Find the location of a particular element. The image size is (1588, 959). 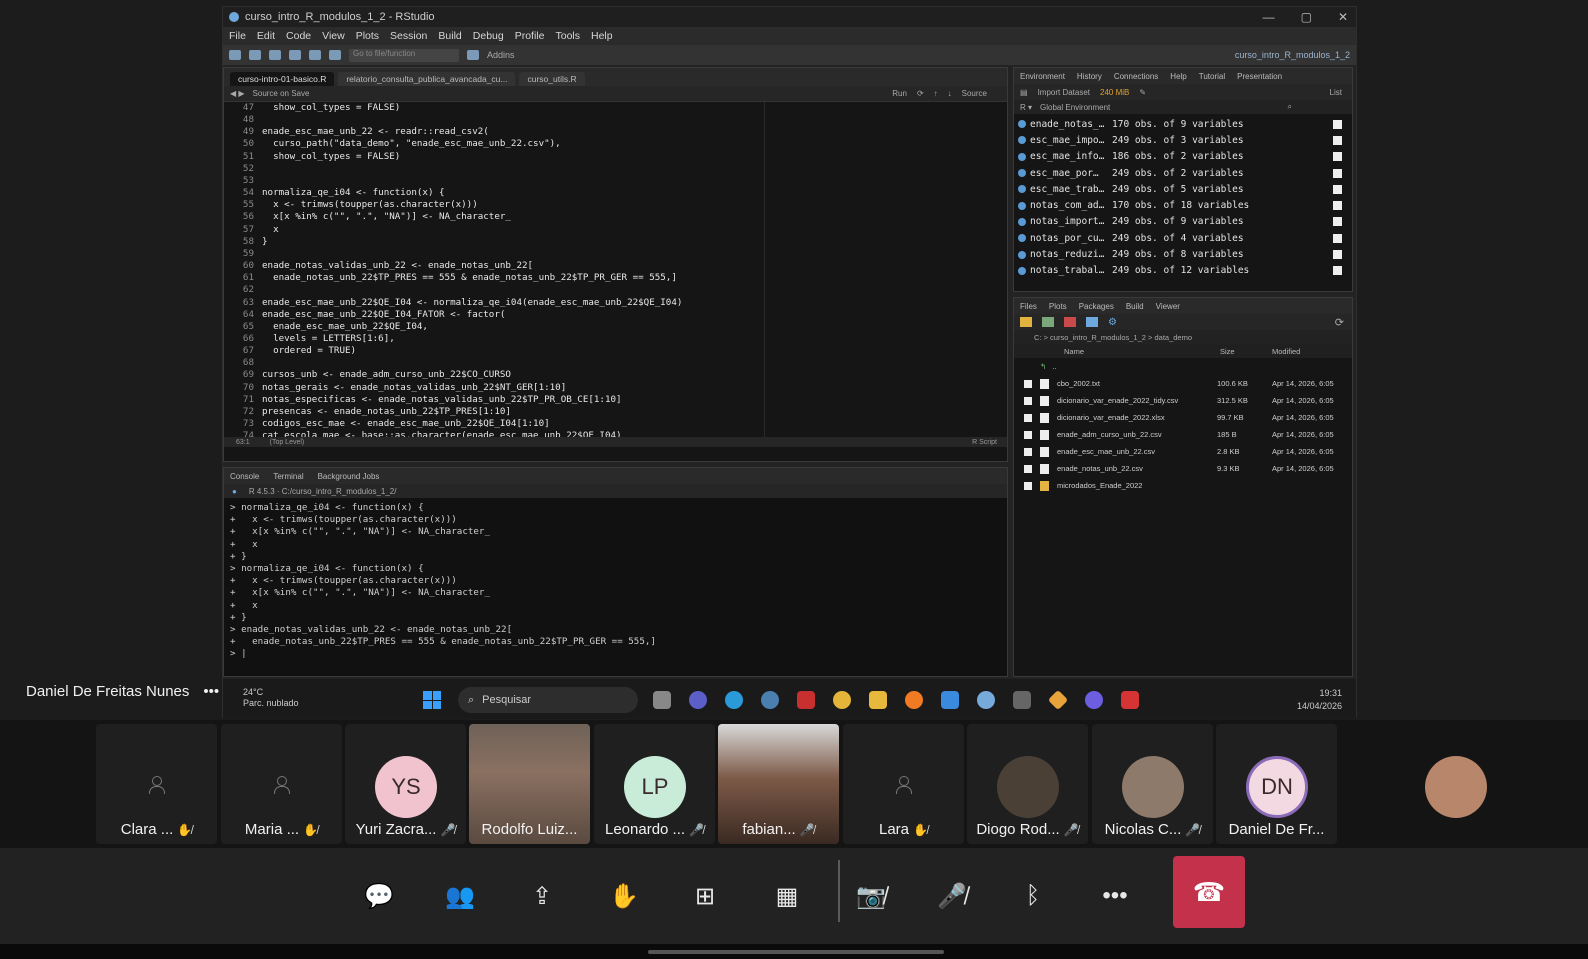

new-file-icon is located at coordinates (235, 55).